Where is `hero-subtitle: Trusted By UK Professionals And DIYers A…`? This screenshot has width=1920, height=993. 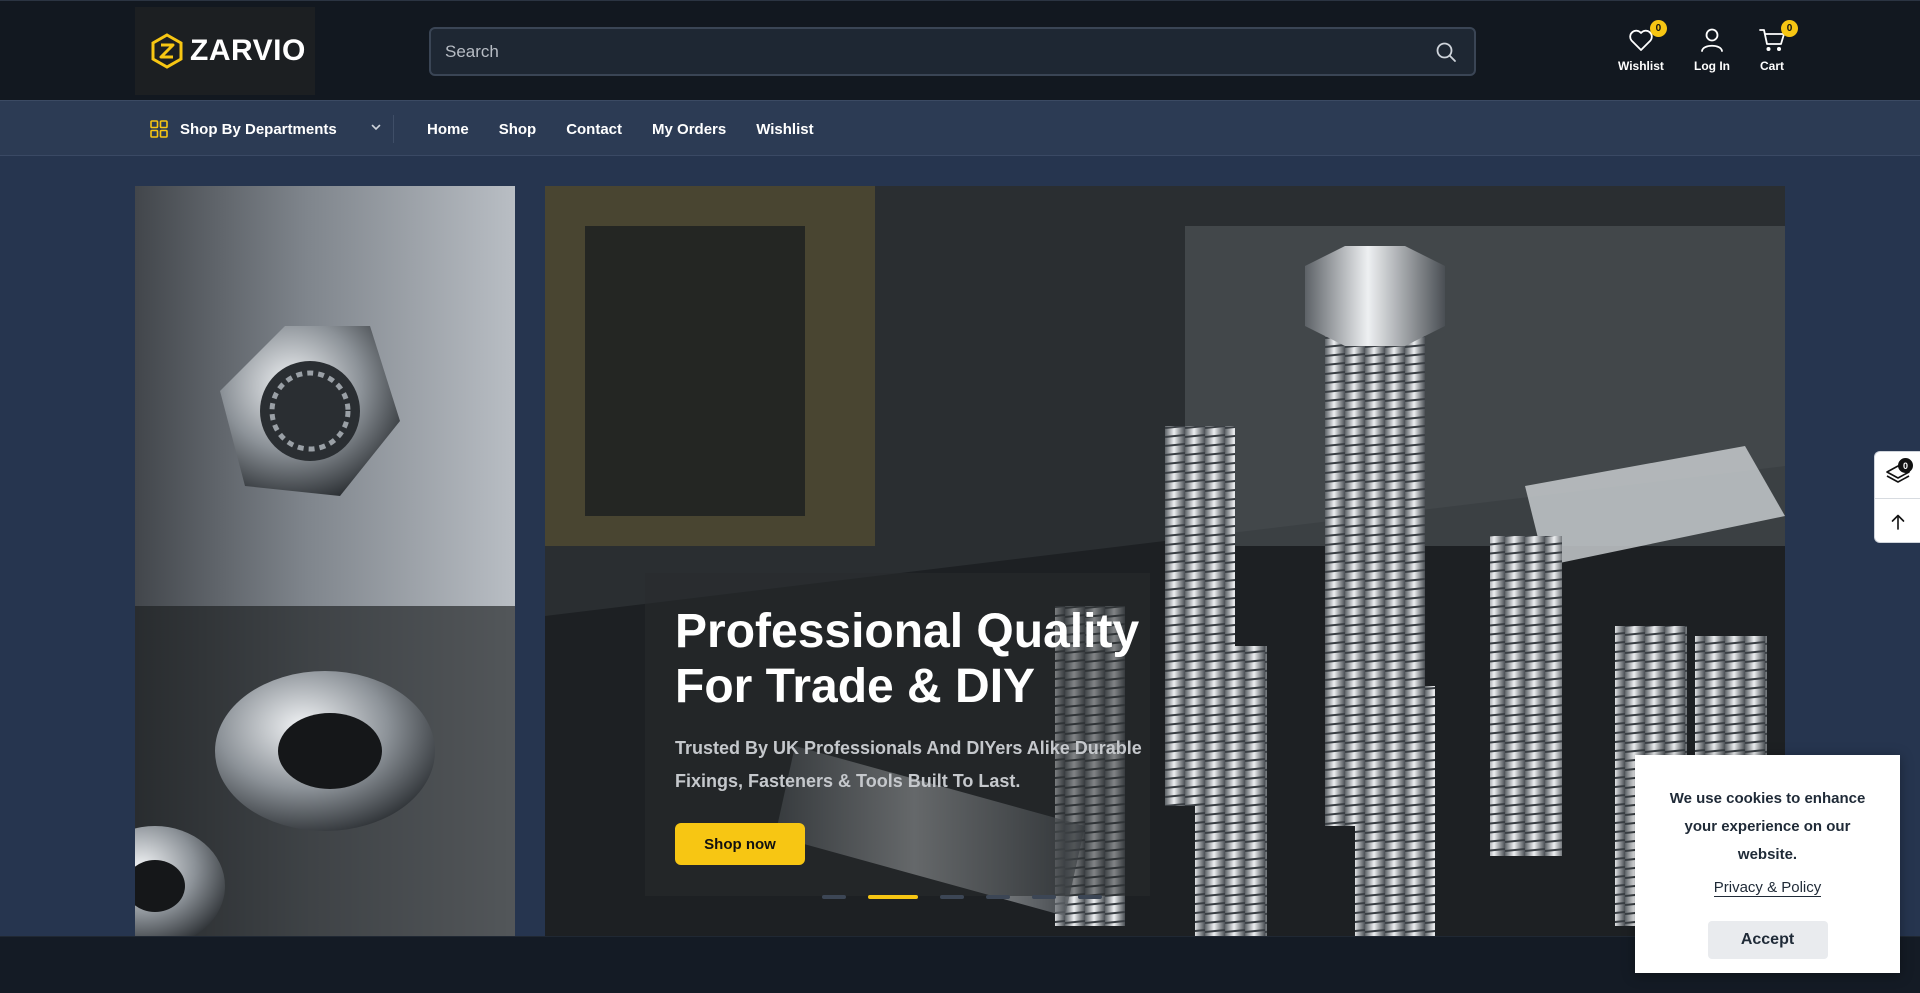 hero-subtitle: Trusted By UK Professionals And DIYers A… is located at coordinates (908, 764).